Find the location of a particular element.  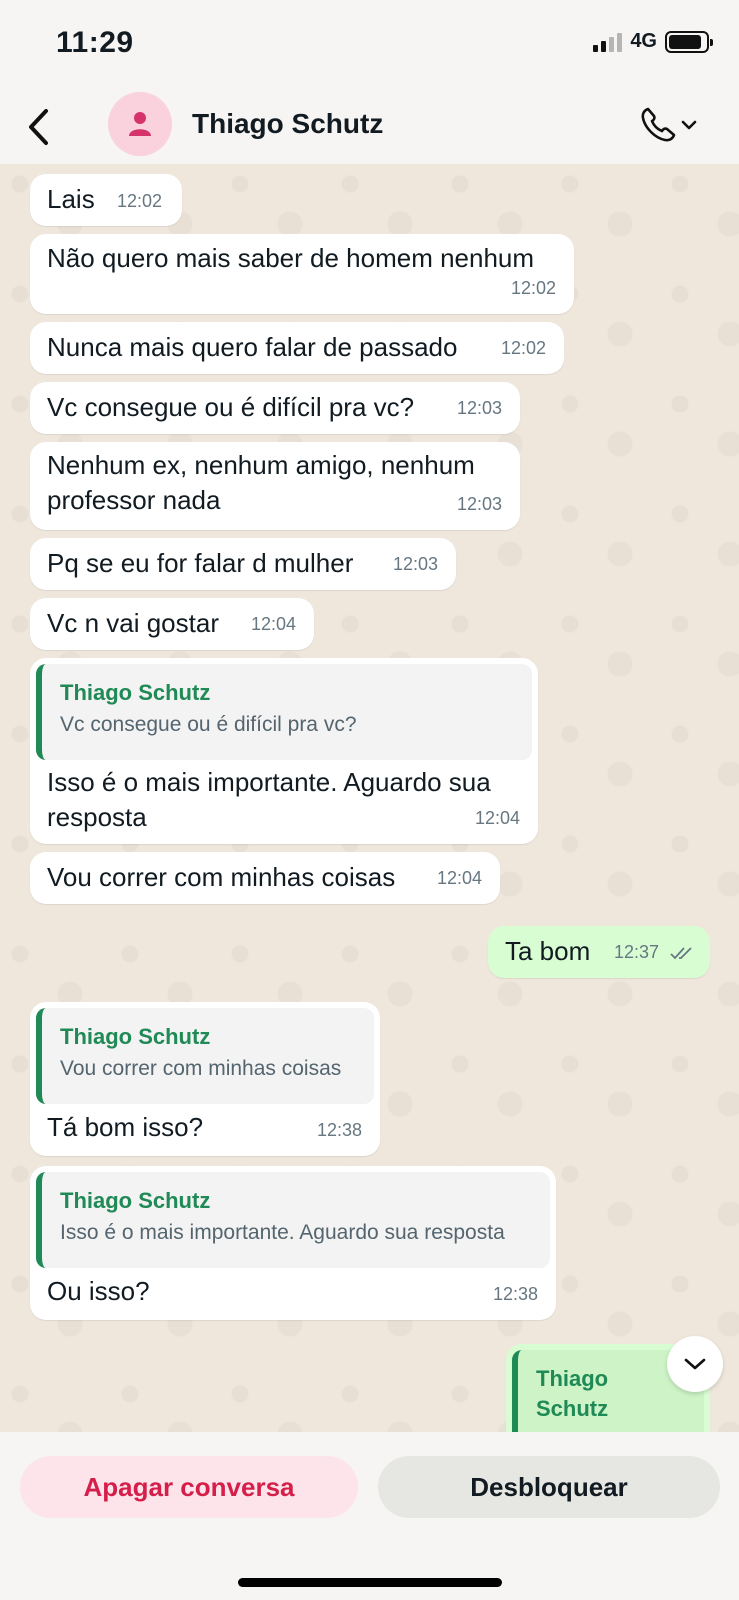

status-time: 11:29 is located at coordinates (95, 42).